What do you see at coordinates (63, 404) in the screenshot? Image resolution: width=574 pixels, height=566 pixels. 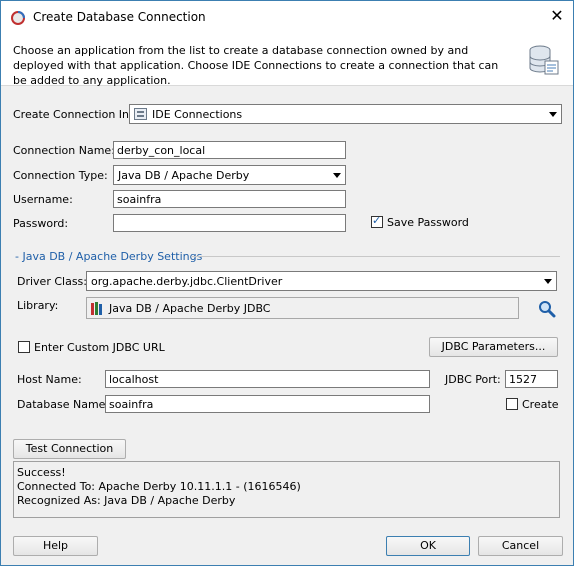 I see `database-name-label: Database Name:` at bounding box center [63, 404].